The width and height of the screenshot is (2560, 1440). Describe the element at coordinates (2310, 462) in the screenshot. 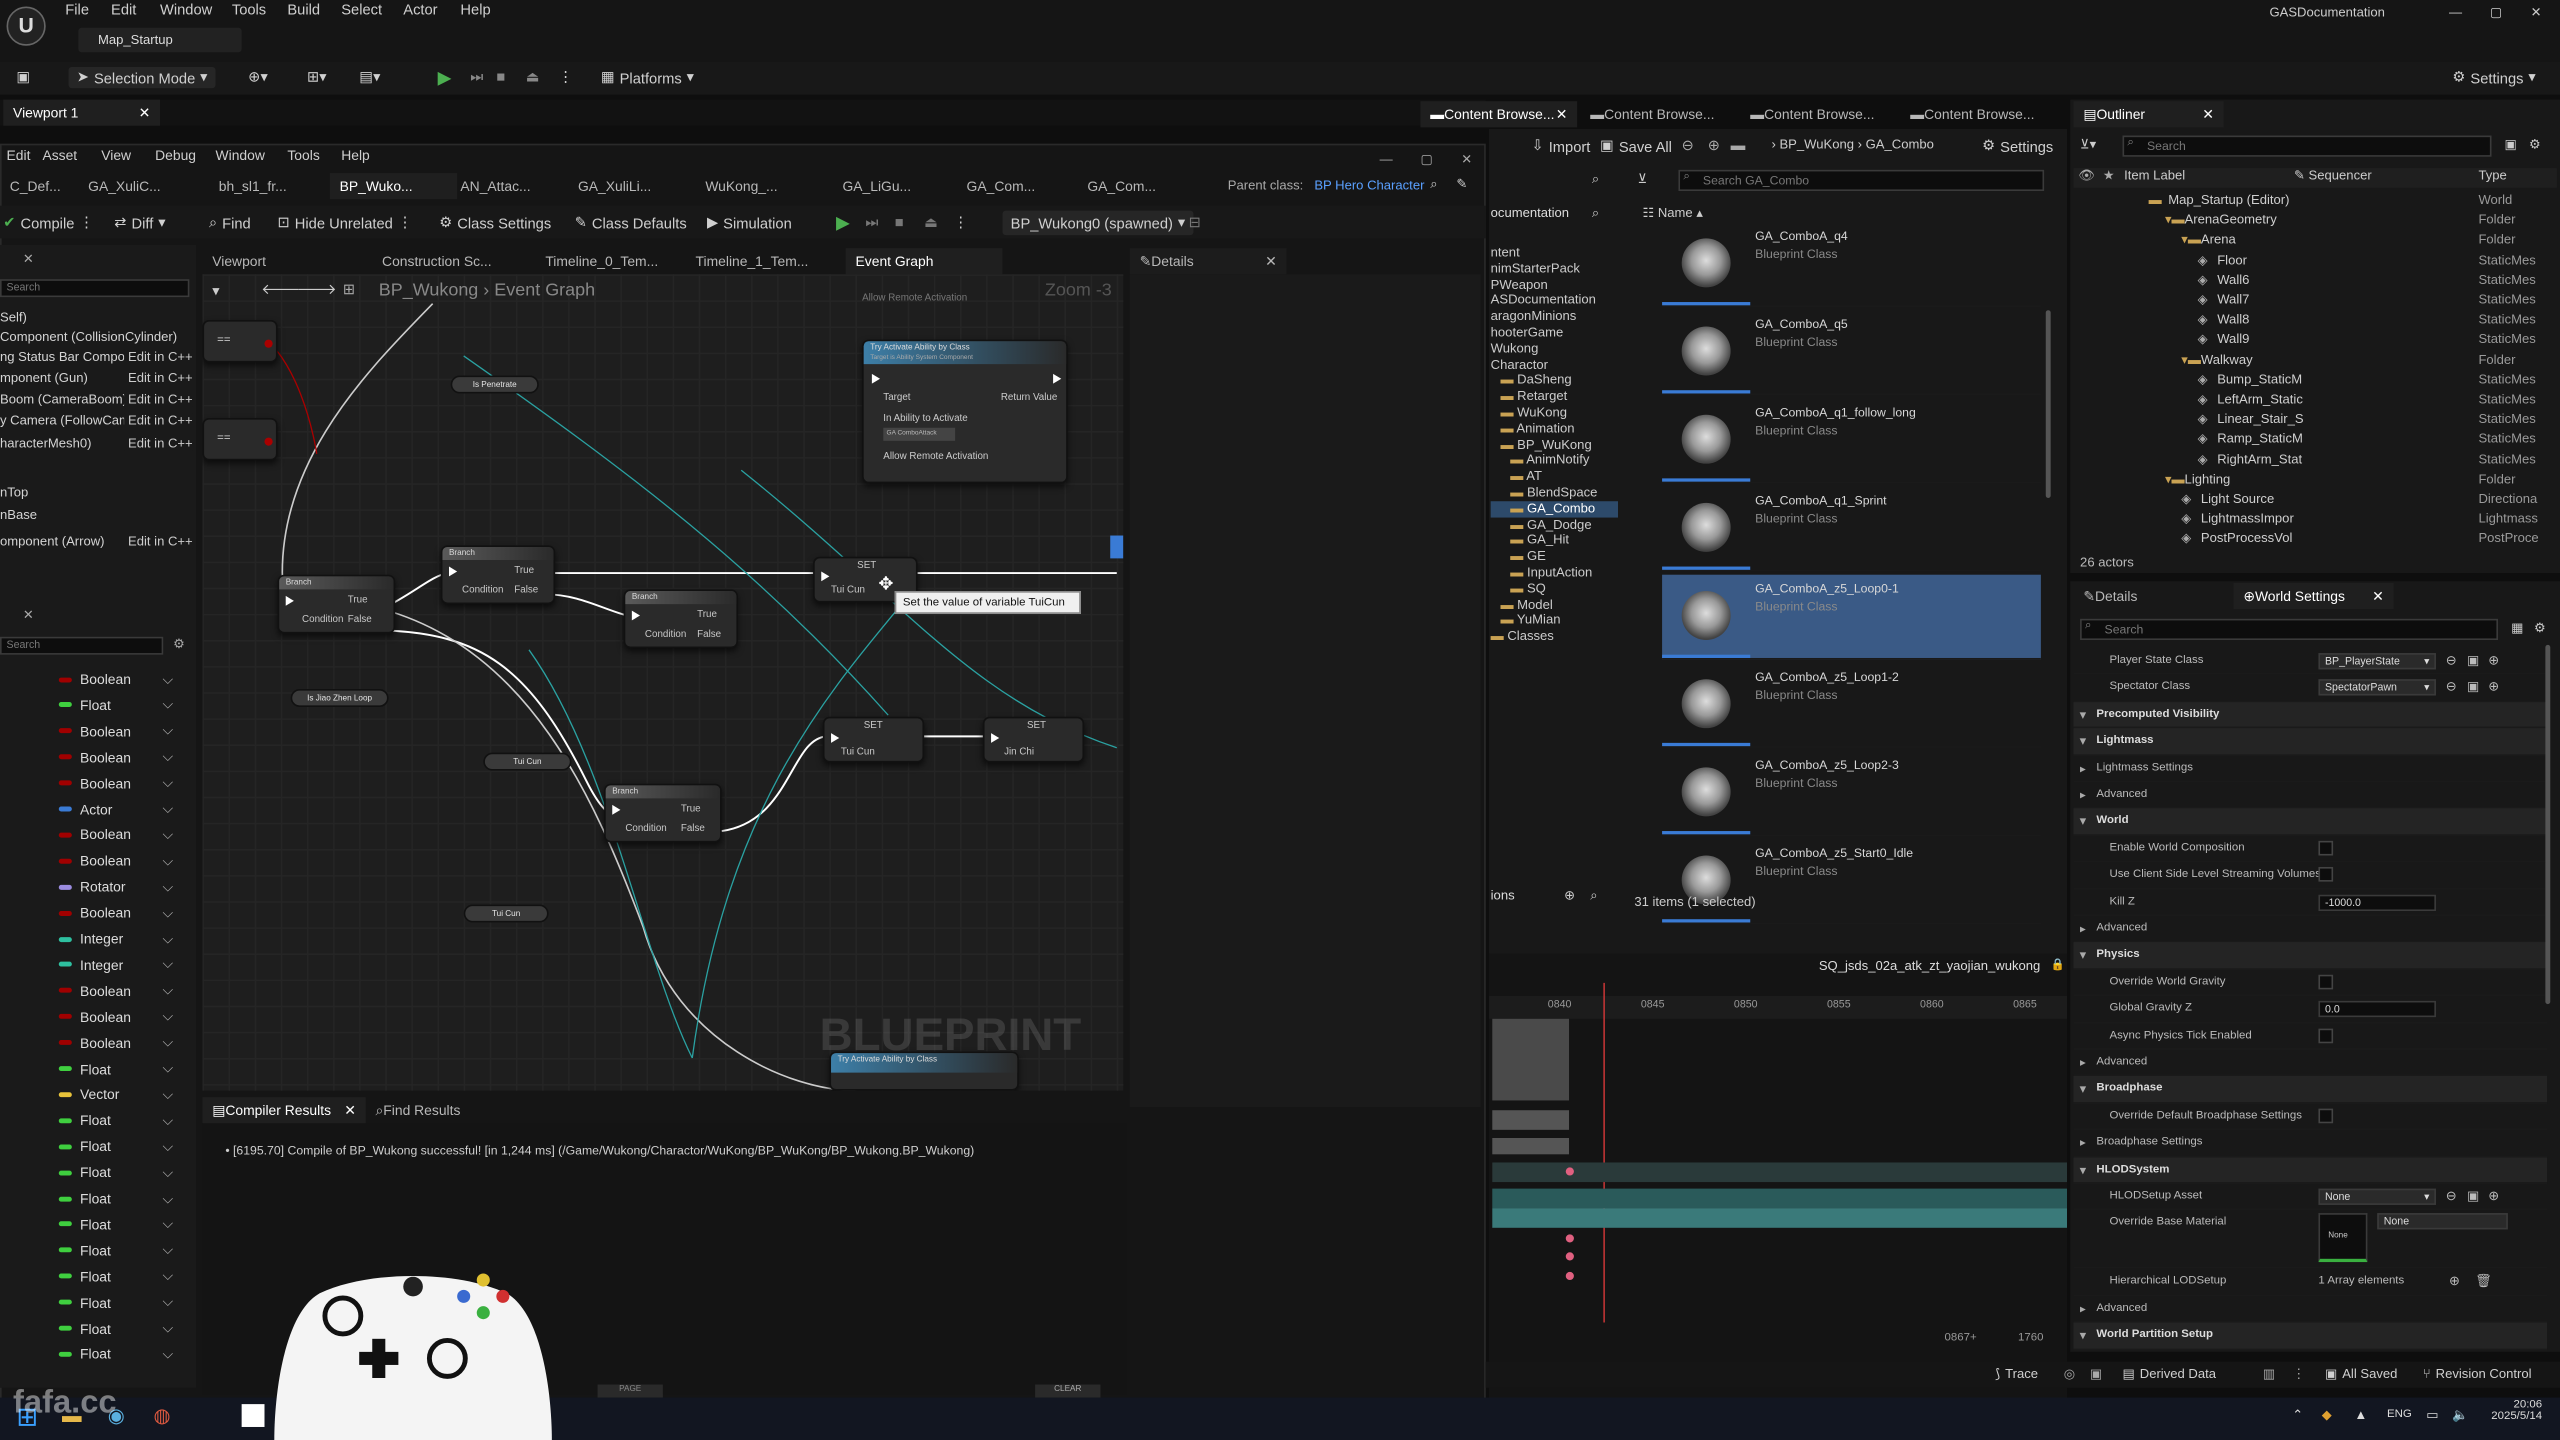

I see `outliner-row: ◈ RightArm_Stat StaticMes` at that location.